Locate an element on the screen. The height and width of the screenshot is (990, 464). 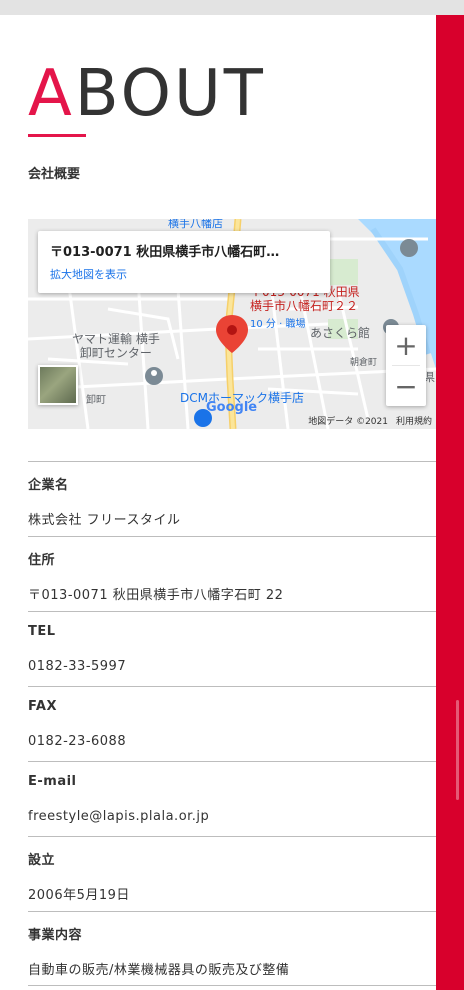
zoom-out-button: − is located at coordinates (406, 386).